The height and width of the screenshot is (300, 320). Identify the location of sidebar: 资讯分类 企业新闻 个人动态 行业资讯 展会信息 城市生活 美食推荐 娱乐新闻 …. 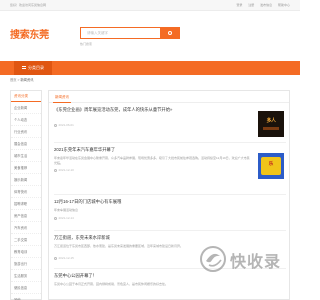
(26, 195).